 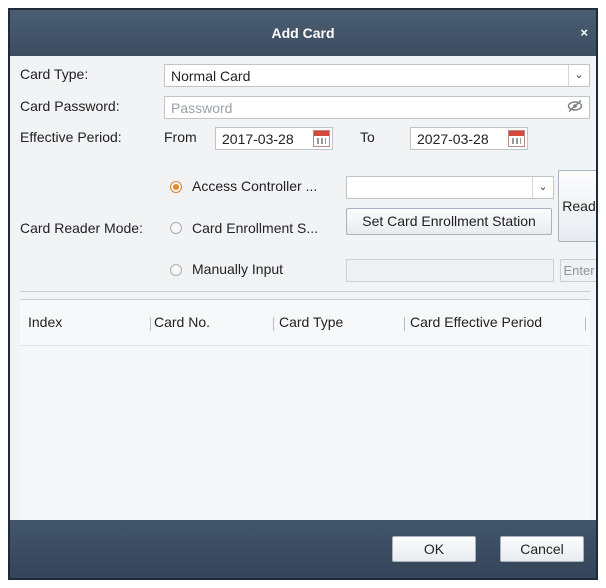 I want to click on cancel-button: Cancel, so click(x=542, y=549).